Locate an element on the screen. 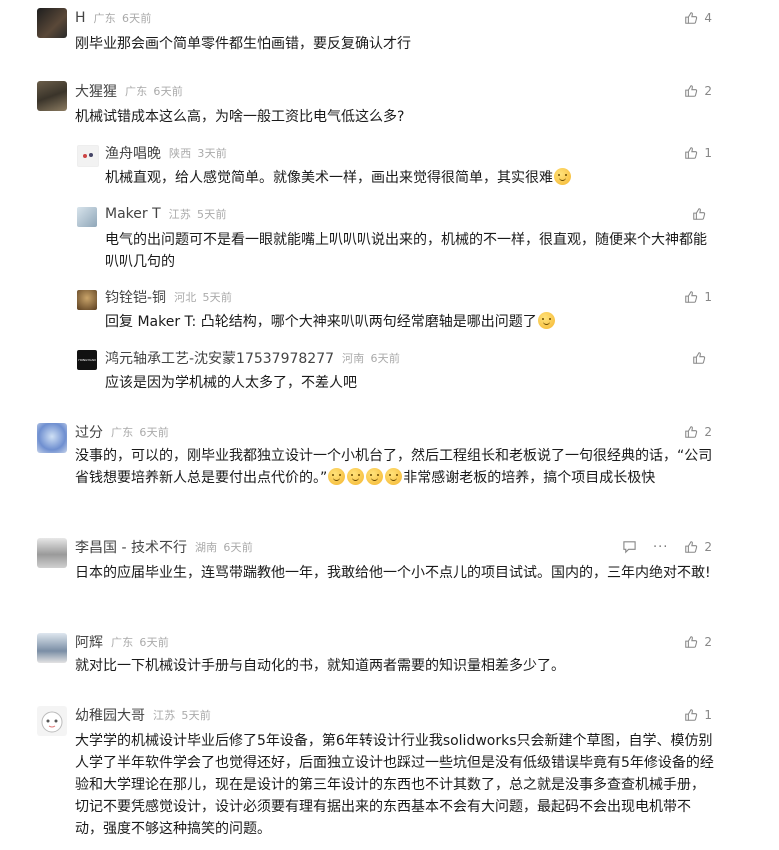 This screenshot has height=850, width=779. like-button: 4 is located at coordinates (698, 18).